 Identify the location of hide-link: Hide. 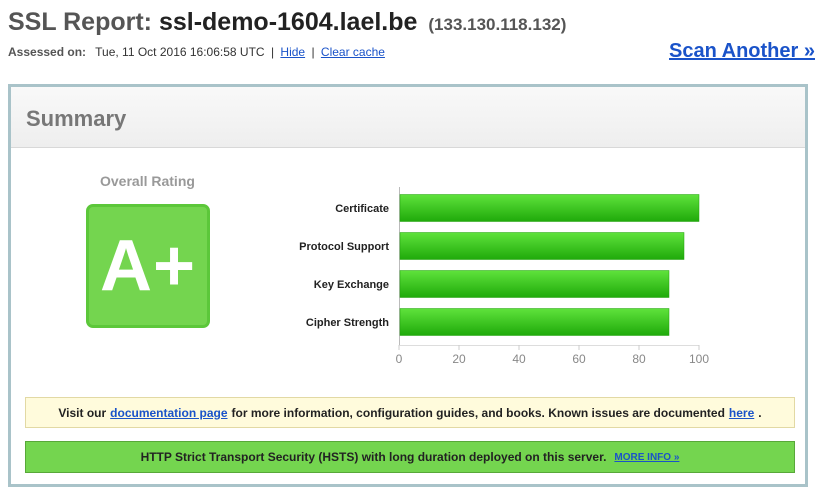
(292, 52).